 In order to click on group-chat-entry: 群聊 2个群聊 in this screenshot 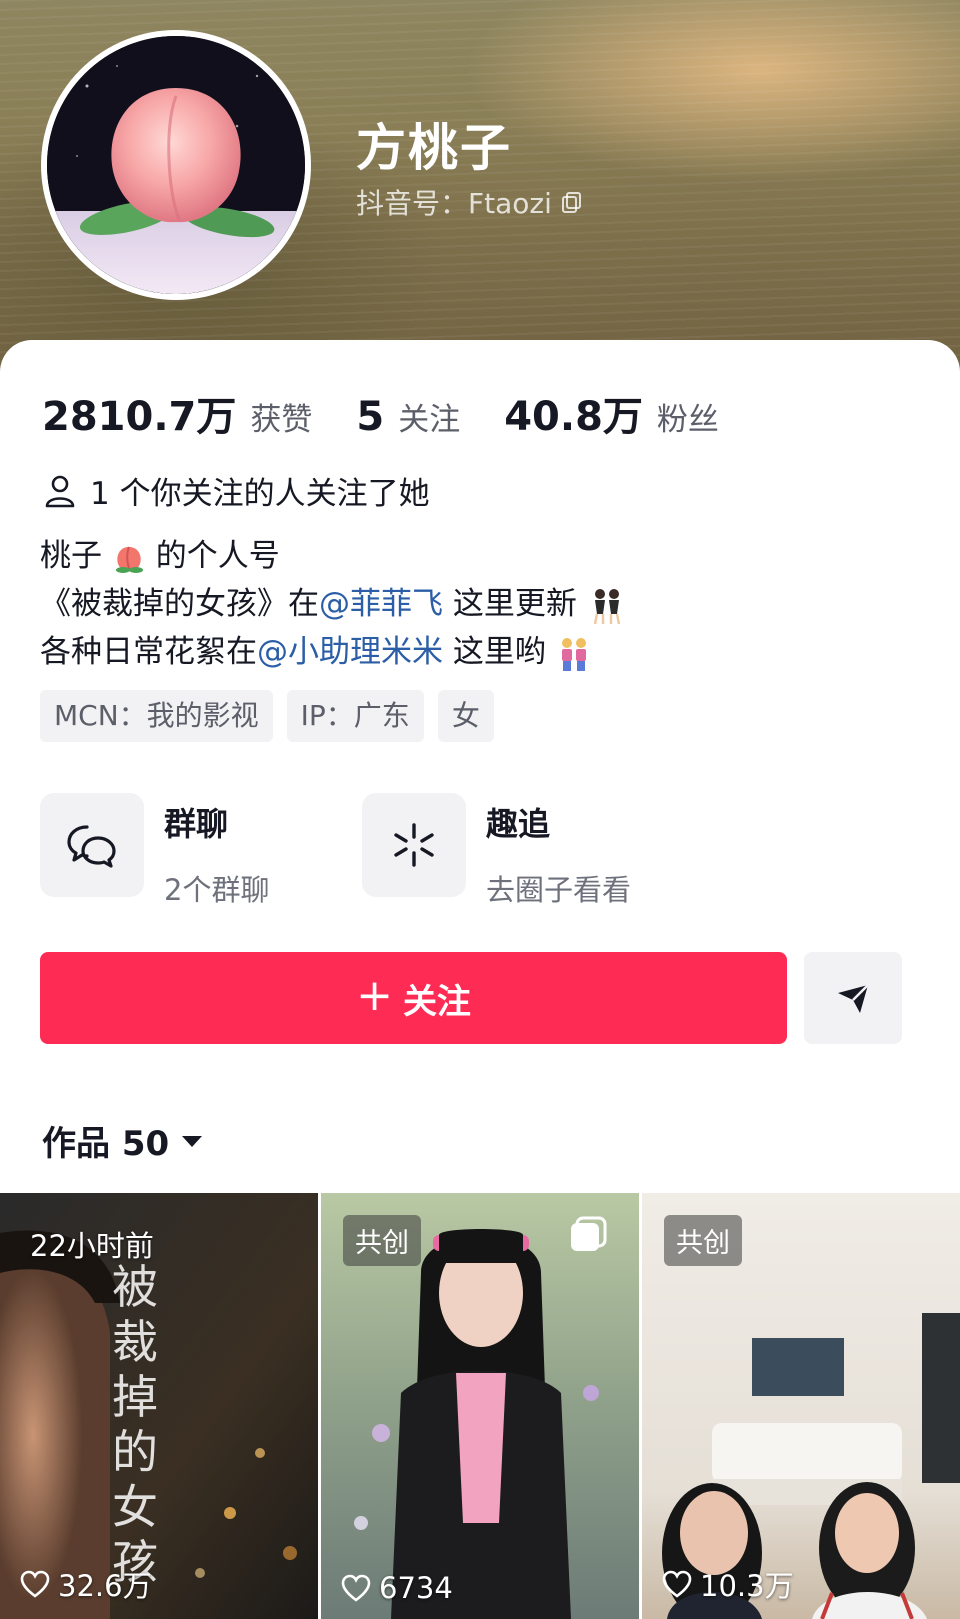, I will do `click(185, 851)`.